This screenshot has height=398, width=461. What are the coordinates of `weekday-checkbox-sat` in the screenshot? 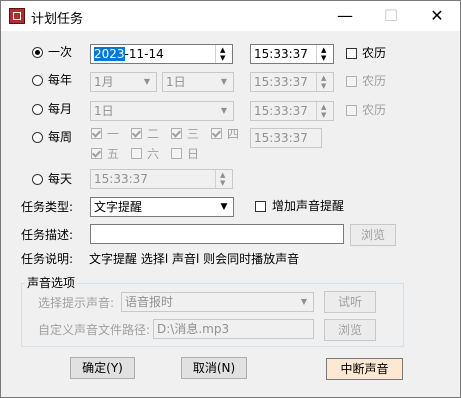 It's located at (136, 153).